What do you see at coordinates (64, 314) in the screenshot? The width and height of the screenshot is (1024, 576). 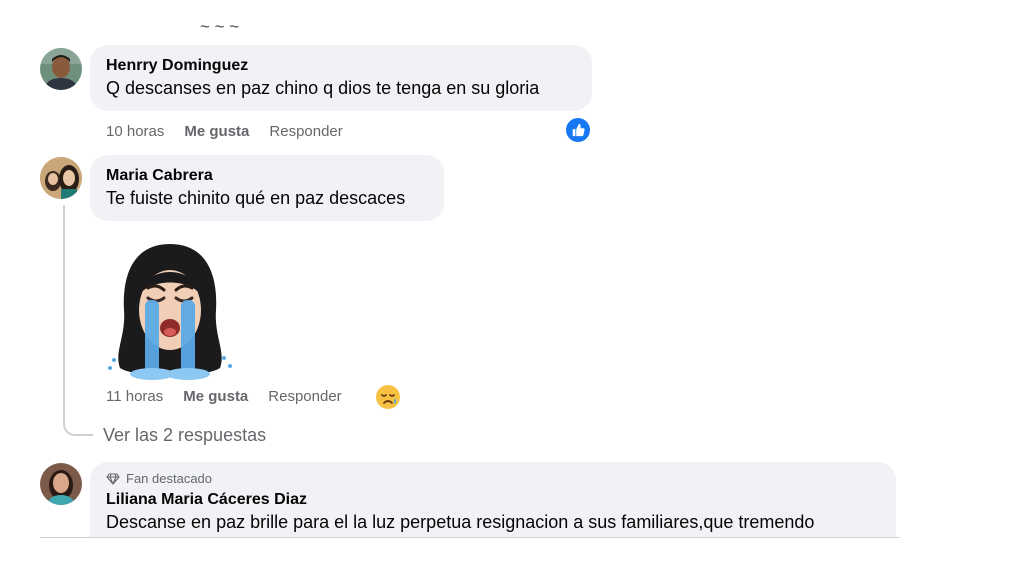 I see `thread-line` at bounding box center [64, 314].